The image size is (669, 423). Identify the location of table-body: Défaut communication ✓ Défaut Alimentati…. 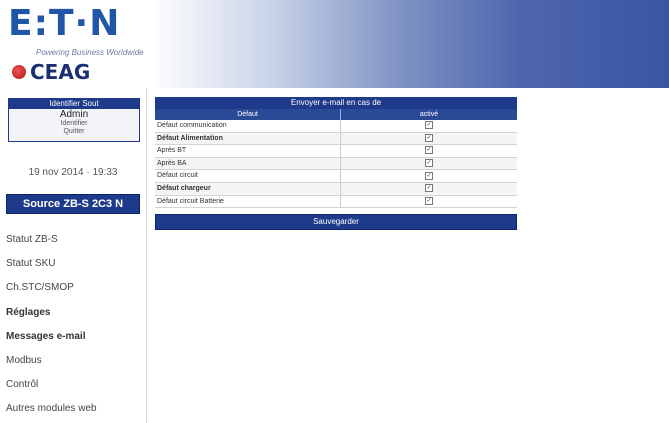
(336, 164).